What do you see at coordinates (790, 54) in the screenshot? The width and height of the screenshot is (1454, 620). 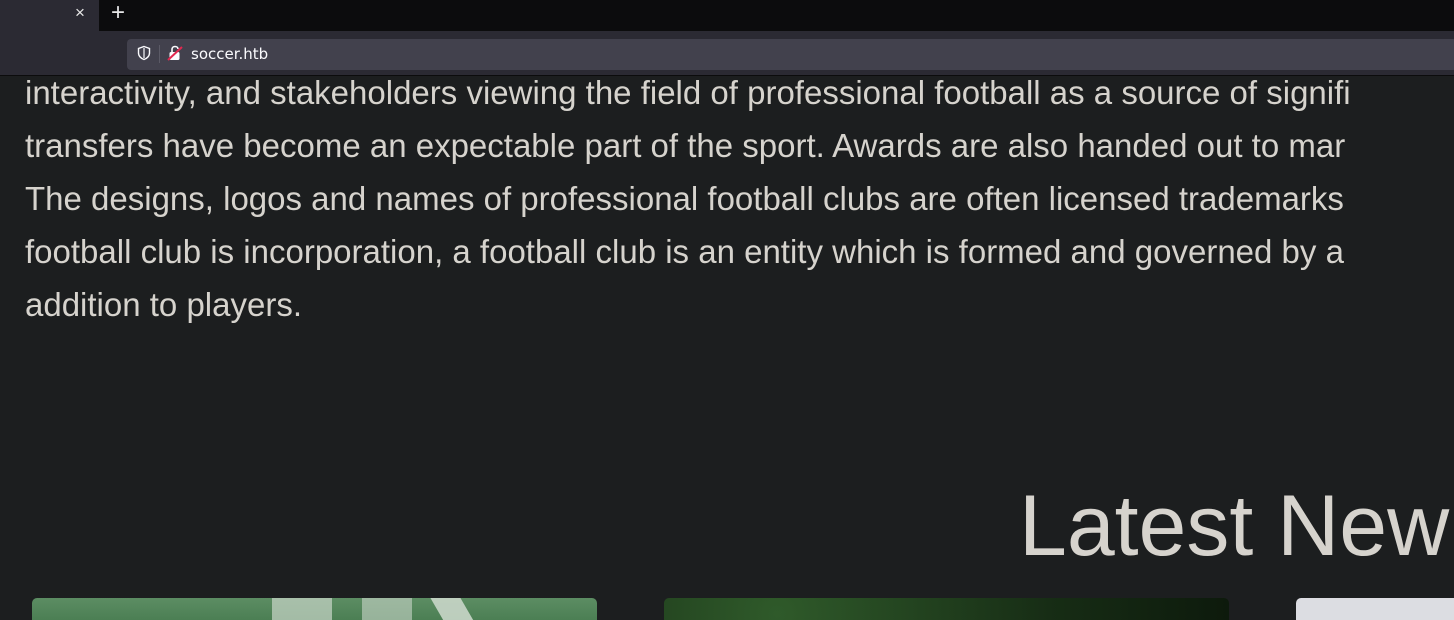 I see `url-bar` at bounding box center [790, 54].